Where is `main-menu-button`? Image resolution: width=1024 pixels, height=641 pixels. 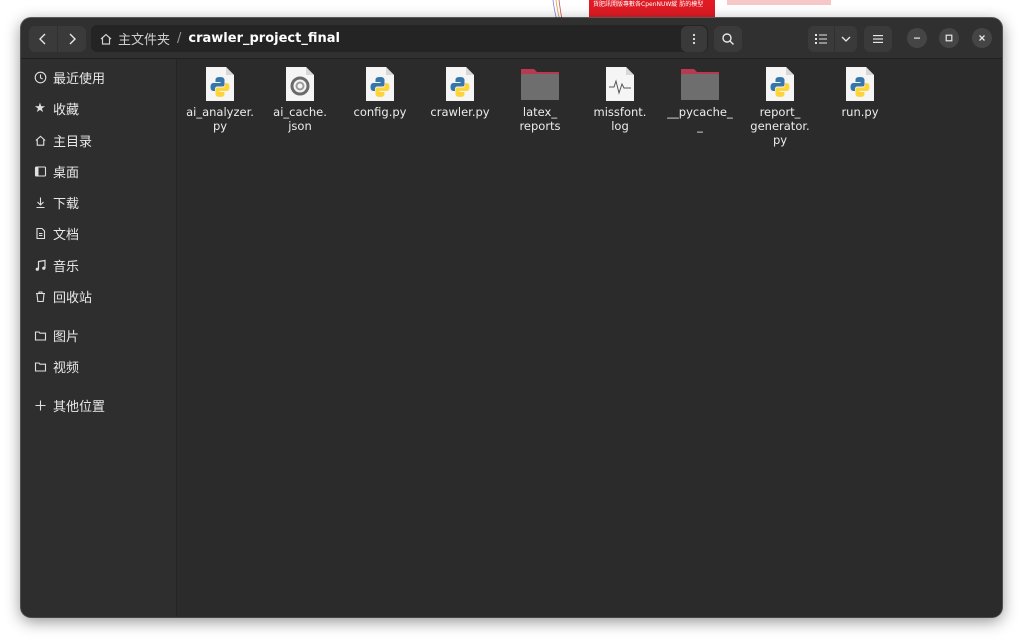
main-menu-button is located at coordinates (878, 39).